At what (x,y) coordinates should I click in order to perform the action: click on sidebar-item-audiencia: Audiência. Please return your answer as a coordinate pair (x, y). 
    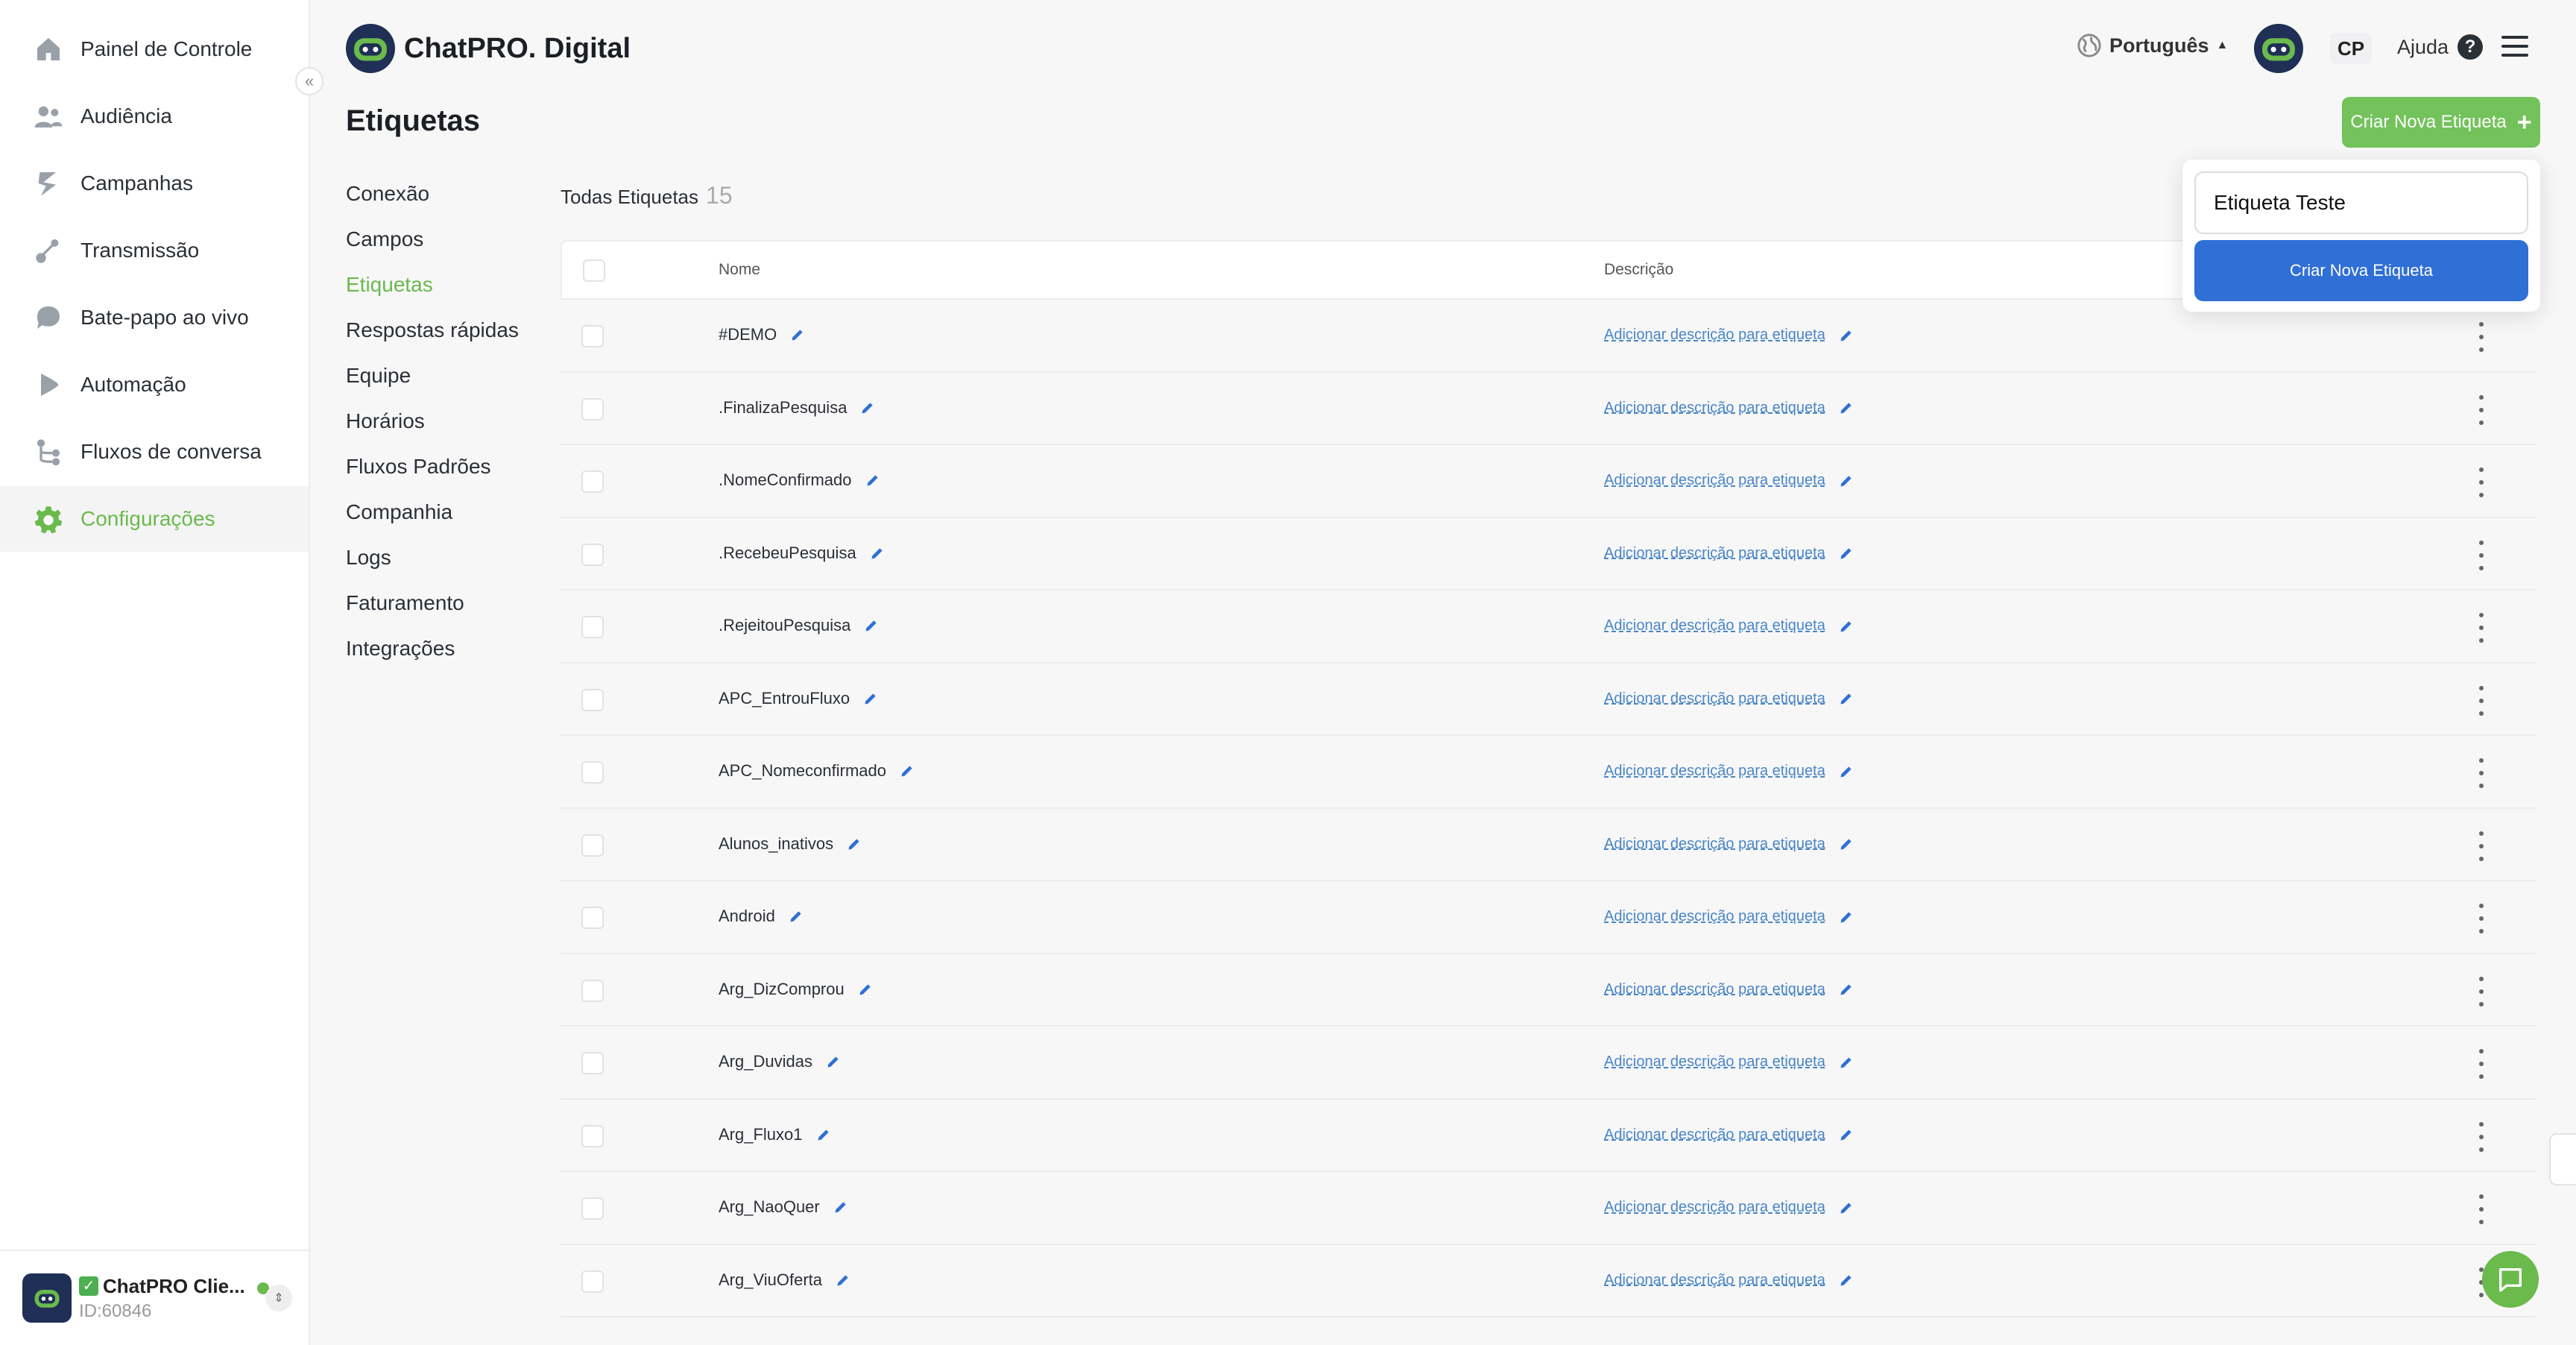
    Looking at the image, I should click on (154, 116).